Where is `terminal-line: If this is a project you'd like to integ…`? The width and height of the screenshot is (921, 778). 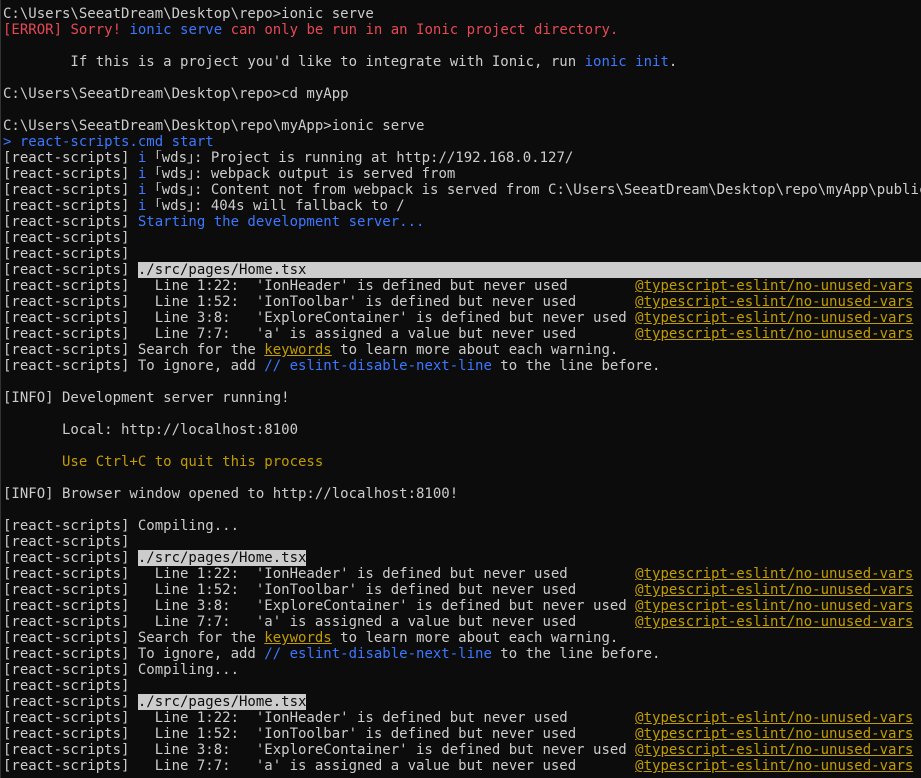
terminal-line: If this is a project you'd like to integ… is located at coordinates (462, 62).